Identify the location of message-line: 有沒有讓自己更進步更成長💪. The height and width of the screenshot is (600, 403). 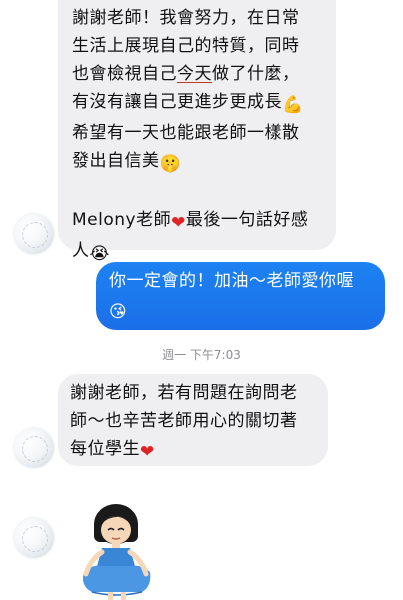
(197, 103).